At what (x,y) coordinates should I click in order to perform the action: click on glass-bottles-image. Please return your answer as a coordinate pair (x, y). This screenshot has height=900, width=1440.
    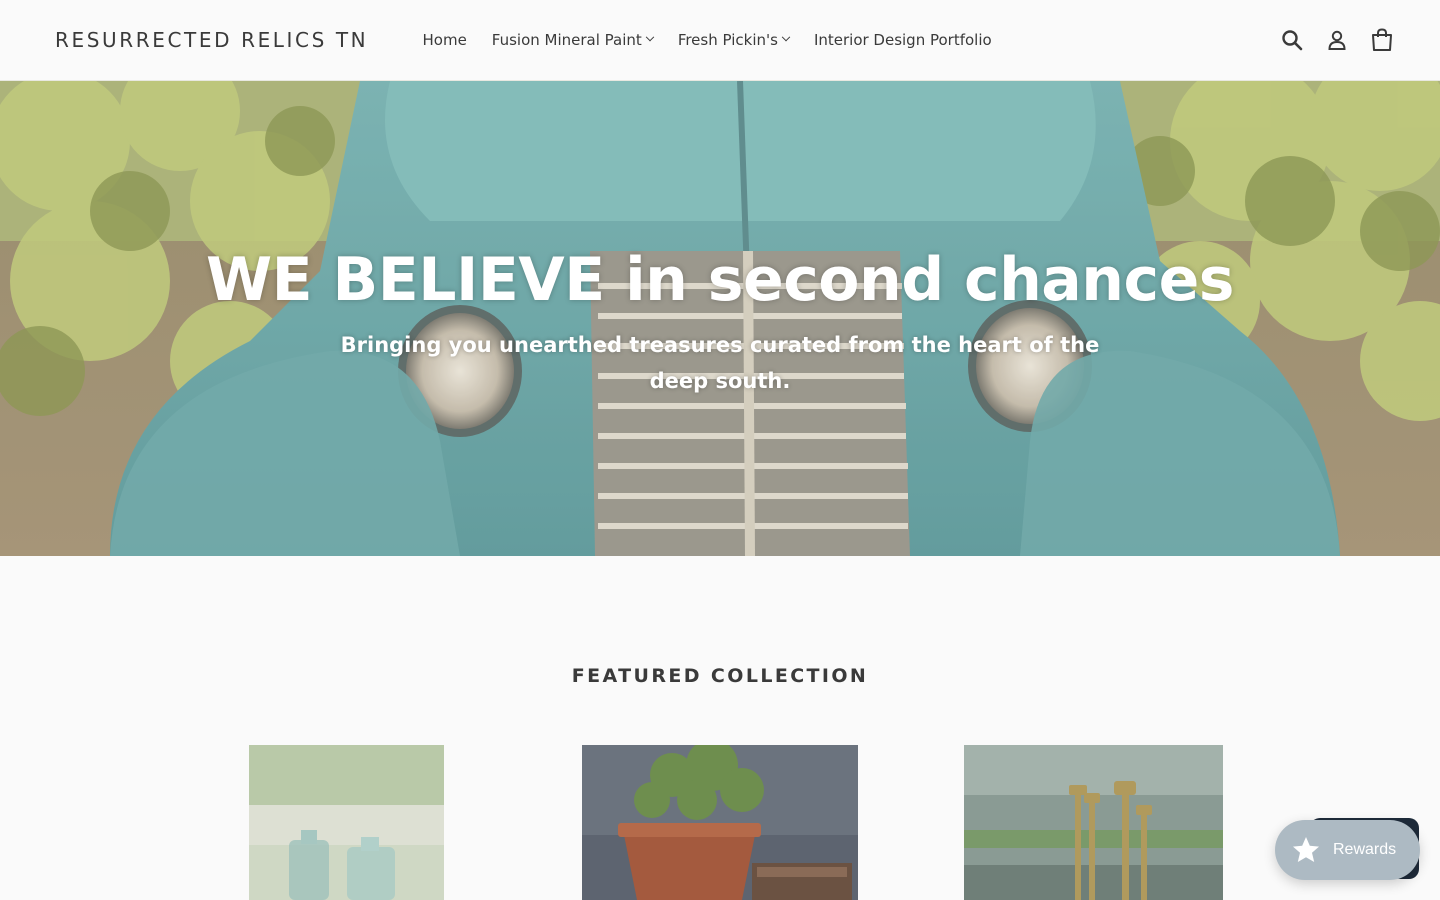
    Looking at the image, I should click on (346, 822).